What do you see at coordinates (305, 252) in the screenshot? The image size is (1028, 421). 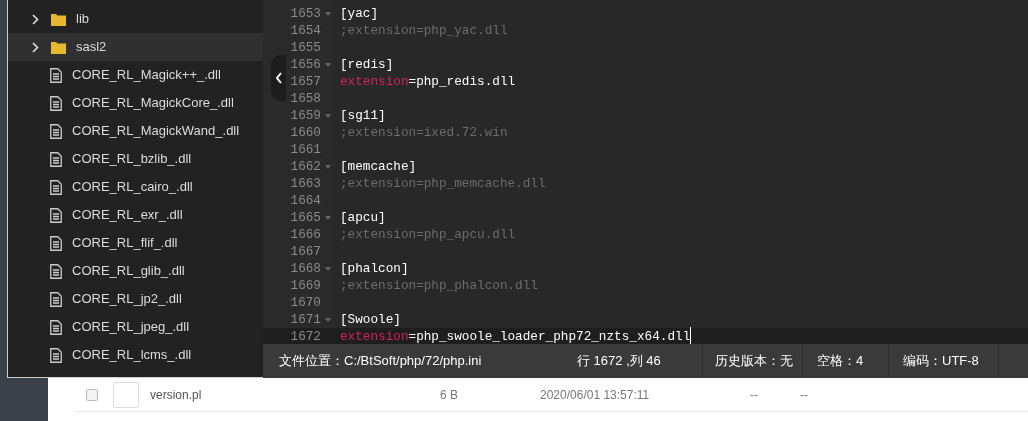 I see `line-number: 1667` at bounding box center [305, 252].